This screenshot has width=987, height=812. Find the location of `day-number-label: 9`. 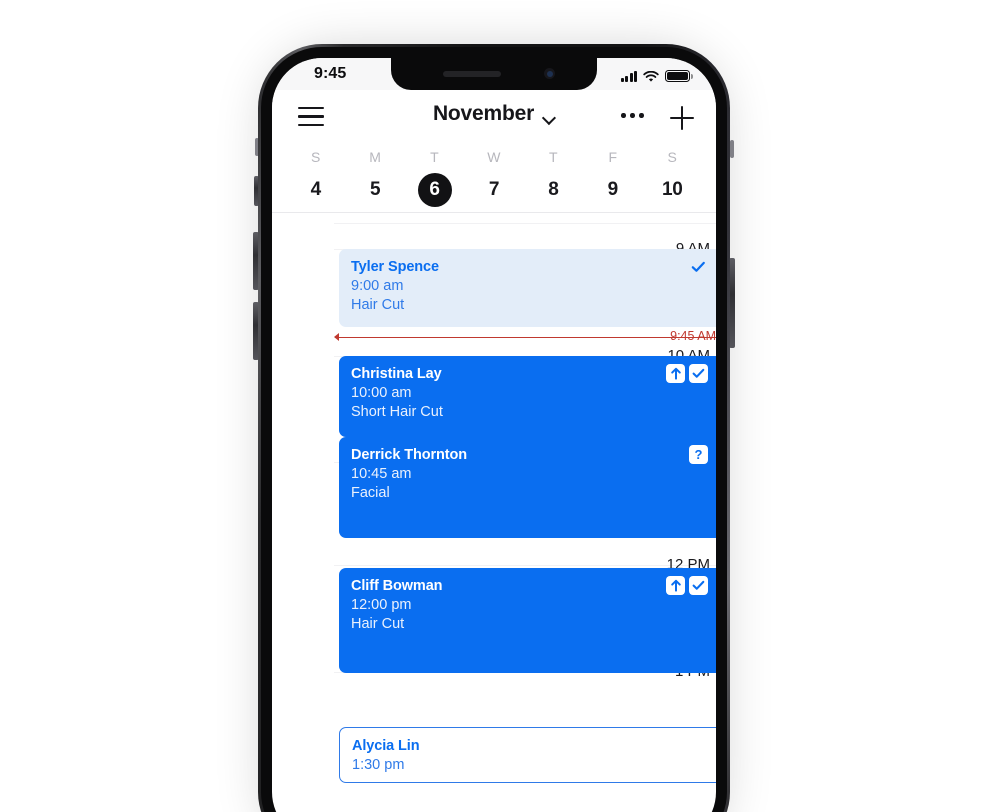

day-number-label: 9 is located at coordinates (613, 189).